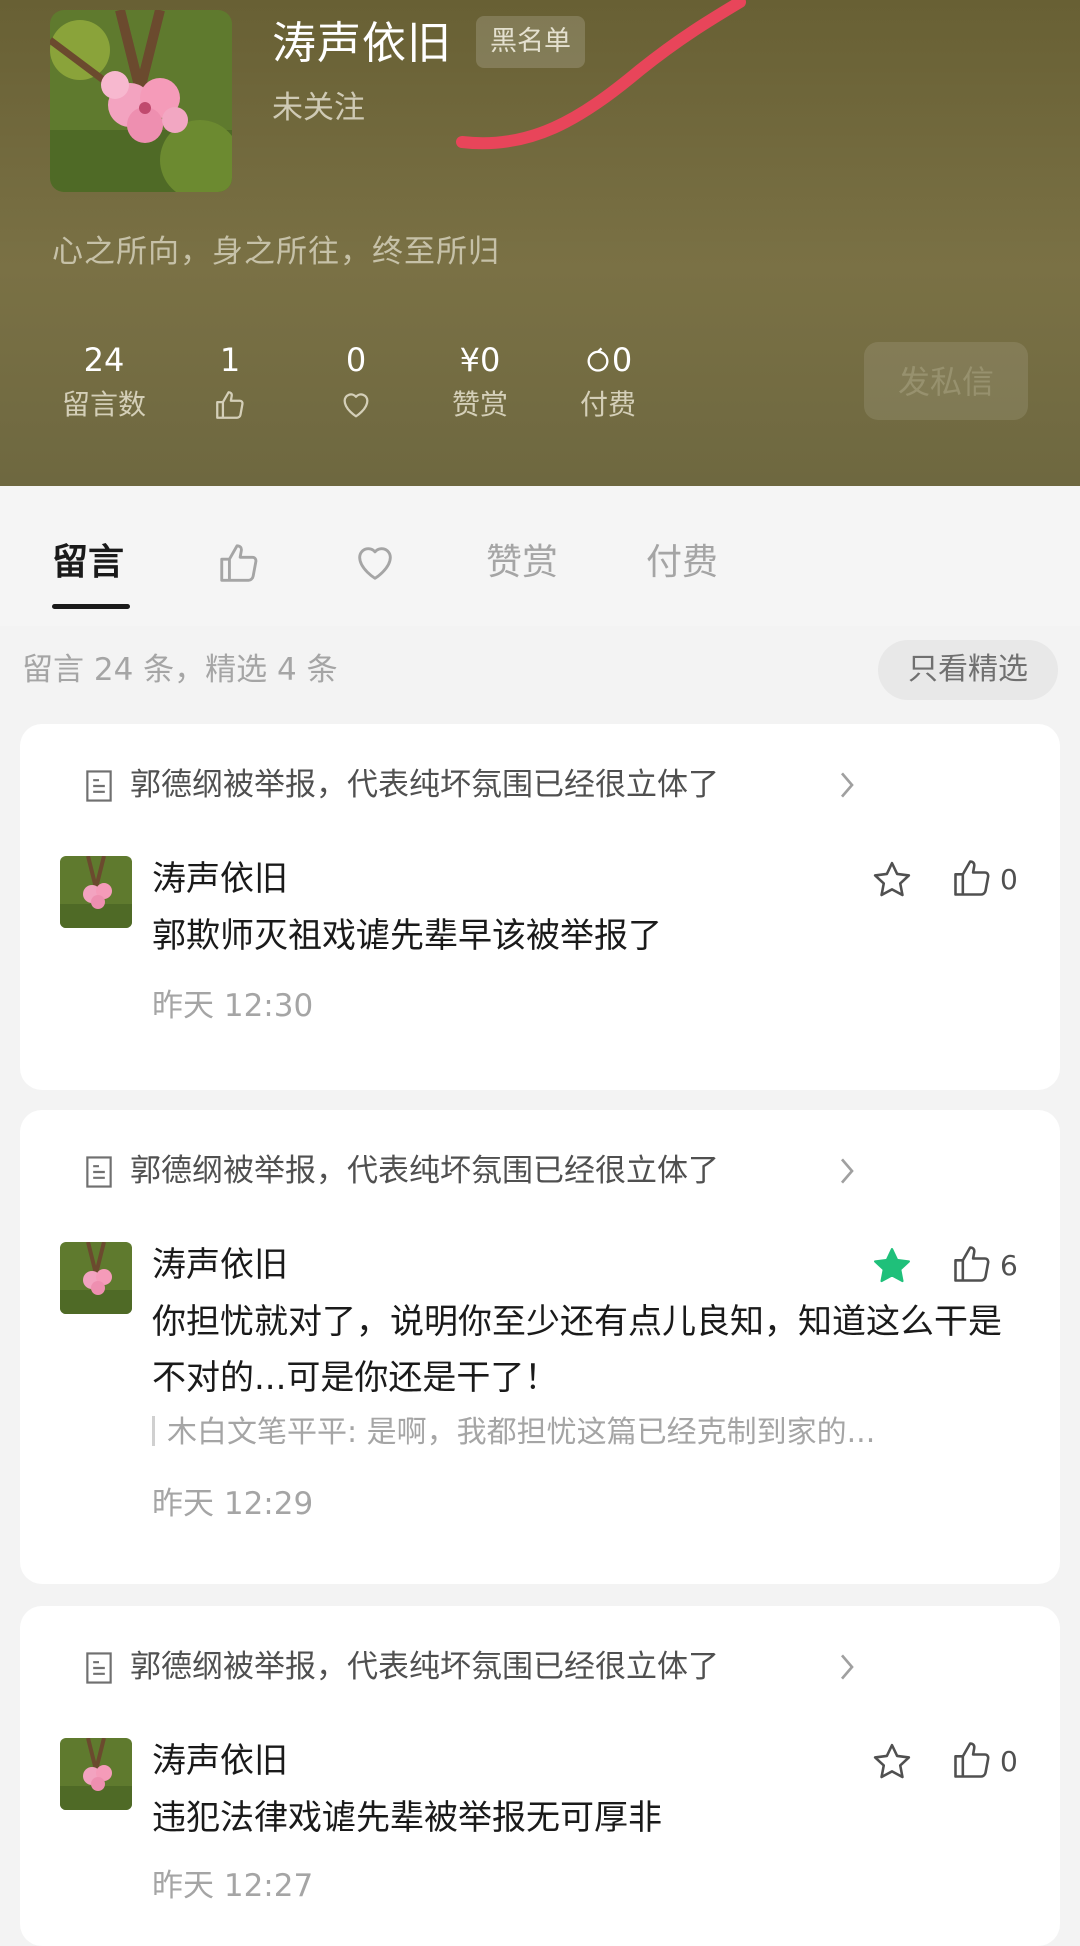  What do you see at coordinates (598, 360) in the screenshot?
I see `coin-icon` at bounding box center [598, 360].